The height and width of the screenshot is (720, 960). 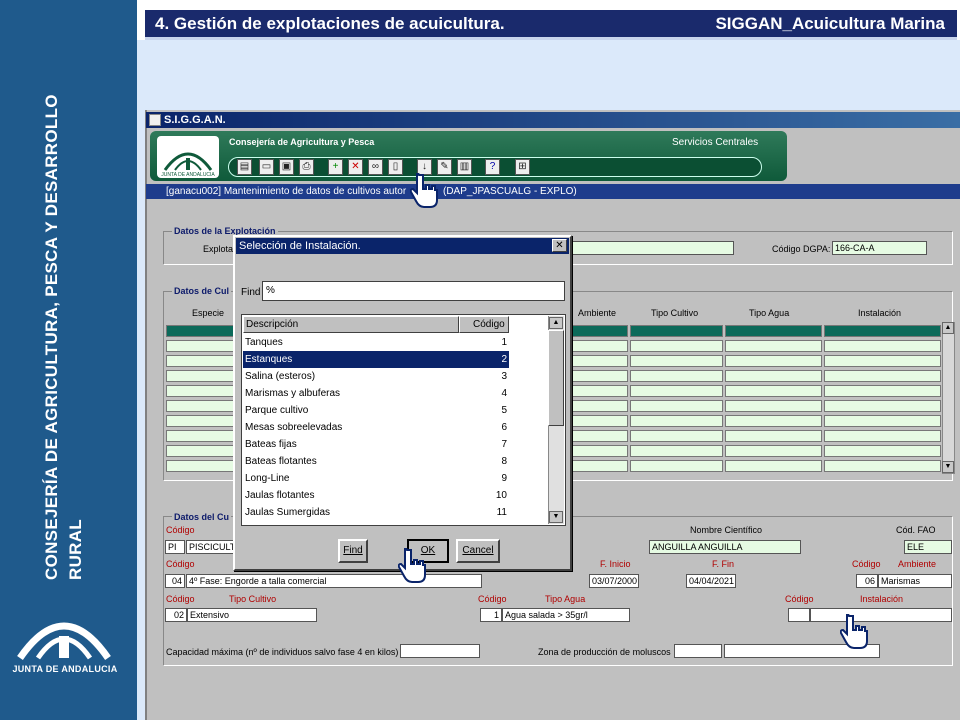 I want to click on list-item: Jaulas flotantes 10, so click(x=376, y=495).